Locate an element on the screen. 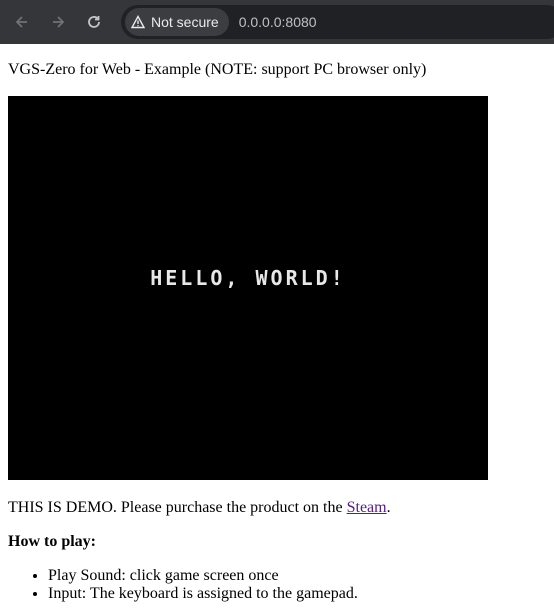 The width and height of the screenshot is (554, 615). forward-button is located at coordinates (58, 22).